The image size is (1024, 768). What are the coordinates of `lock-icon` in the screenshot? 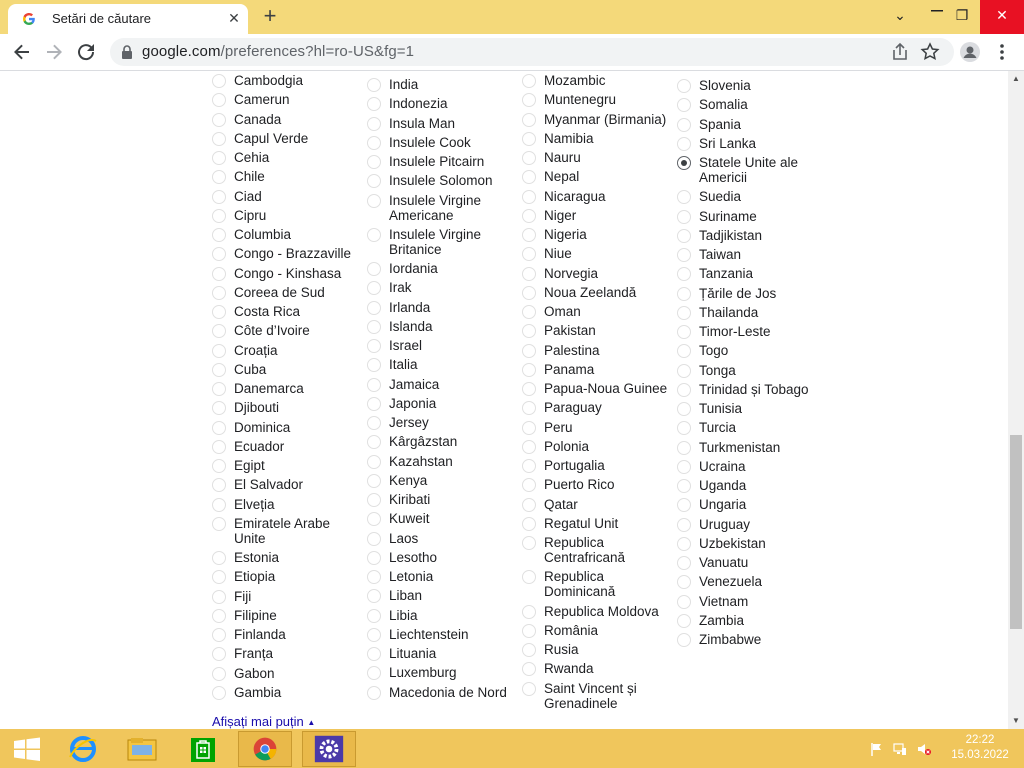 It's located at (127, 52).